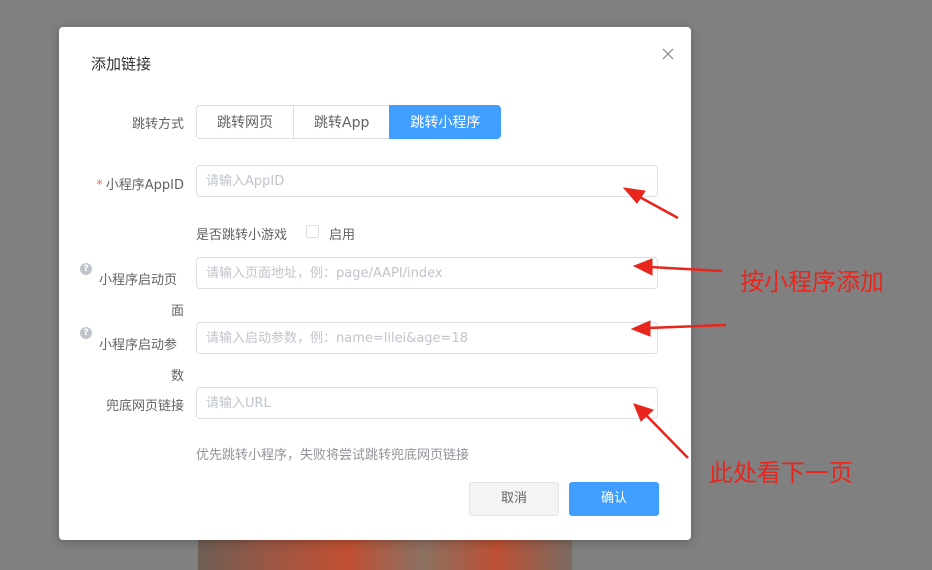 The image size is (932, 570). I want to click on arrow-start-params, so click(687, 326).